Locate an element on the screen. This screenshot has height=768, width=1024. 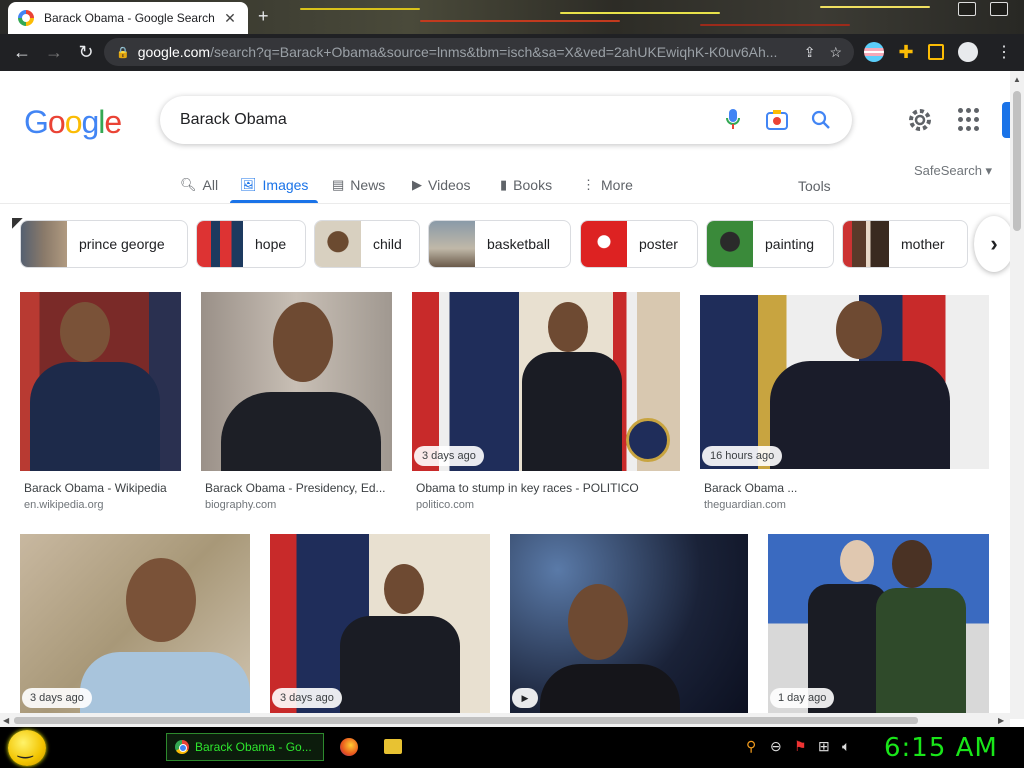
forward-arrow-icon: → is located at coordinates (54, 52).